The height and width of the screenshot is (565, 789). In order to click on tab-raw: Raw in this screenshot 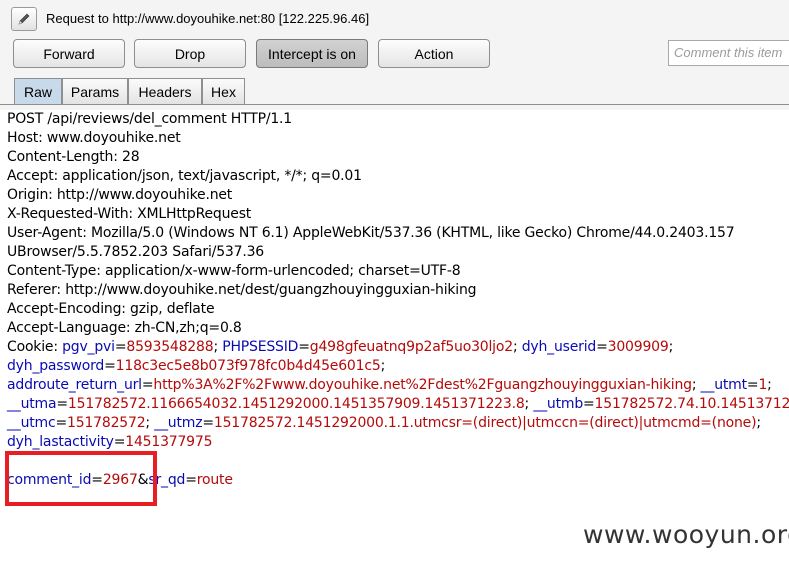, I will do `click(38, 91)`.